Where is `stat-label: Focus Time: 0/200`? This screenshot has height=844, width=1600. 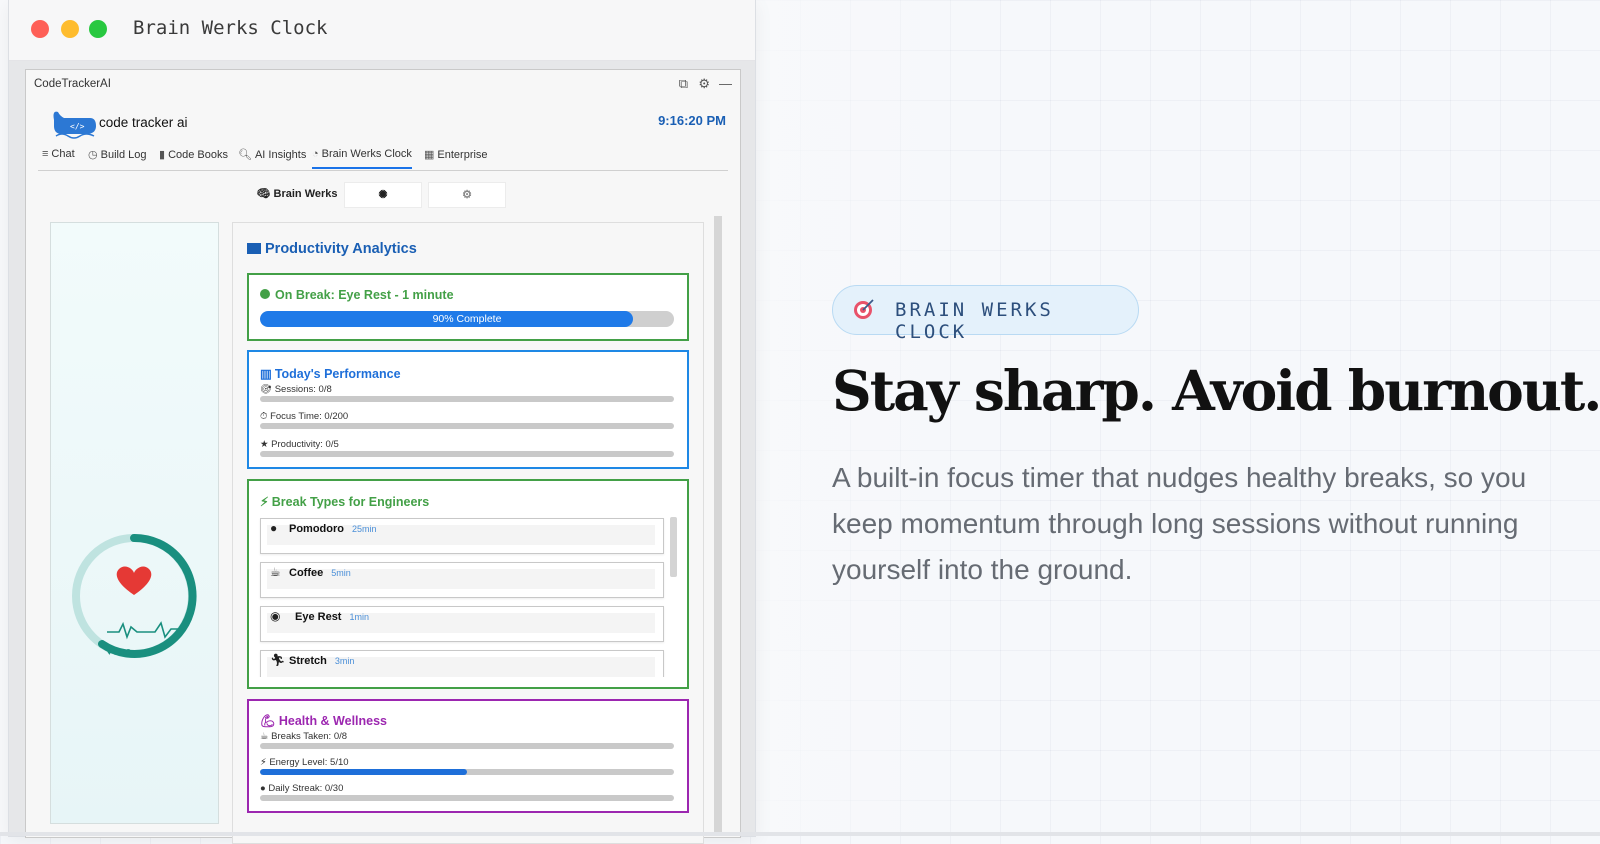
stat-label: Focus Time: 0/200 is located at coordinates (309, 416).